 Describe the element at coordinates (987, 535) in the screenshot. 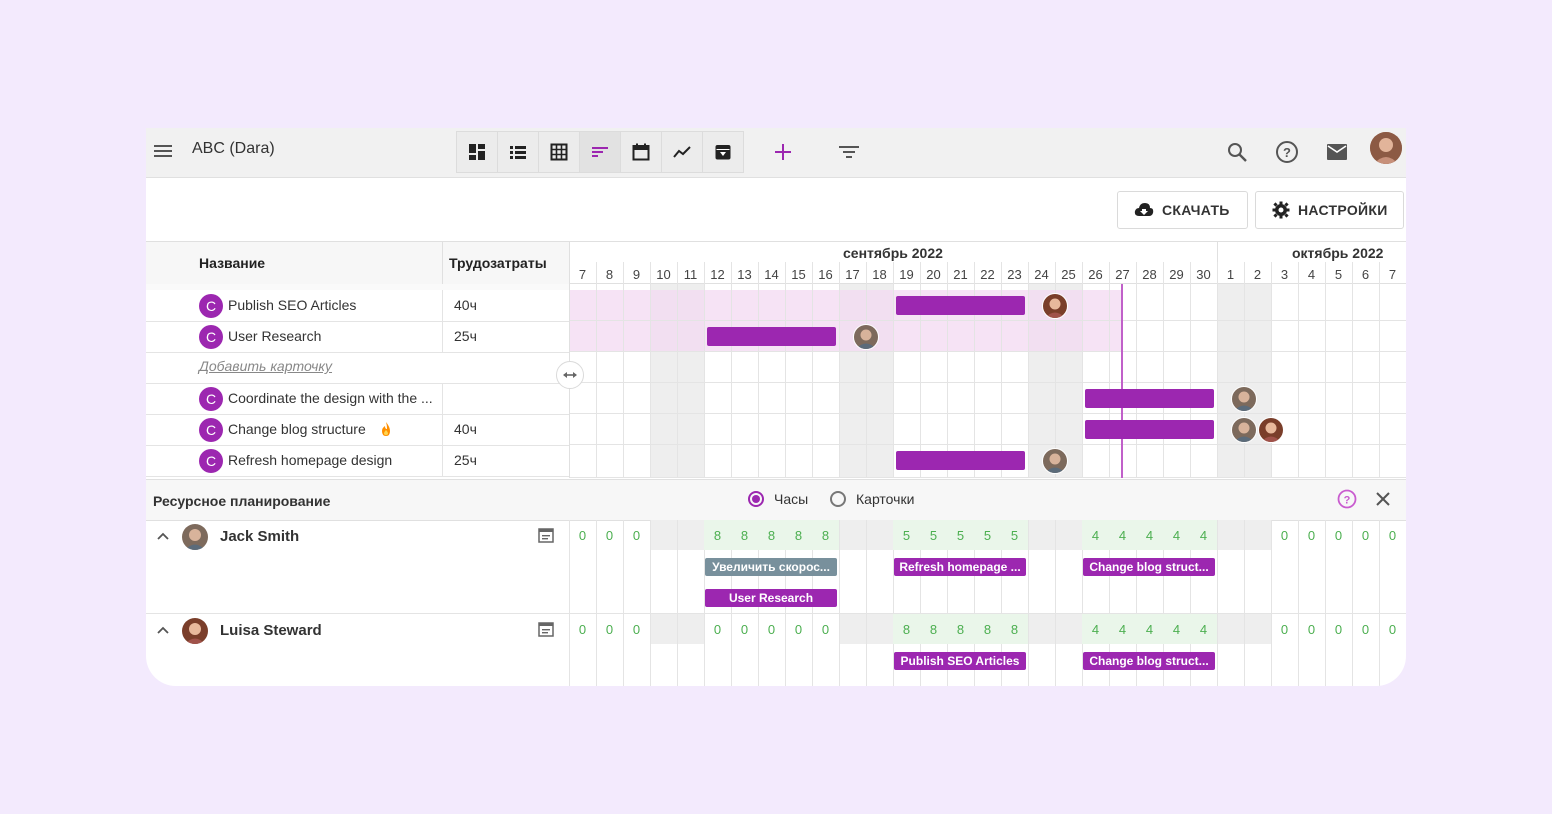

I see `hours-value: 5` at that location.